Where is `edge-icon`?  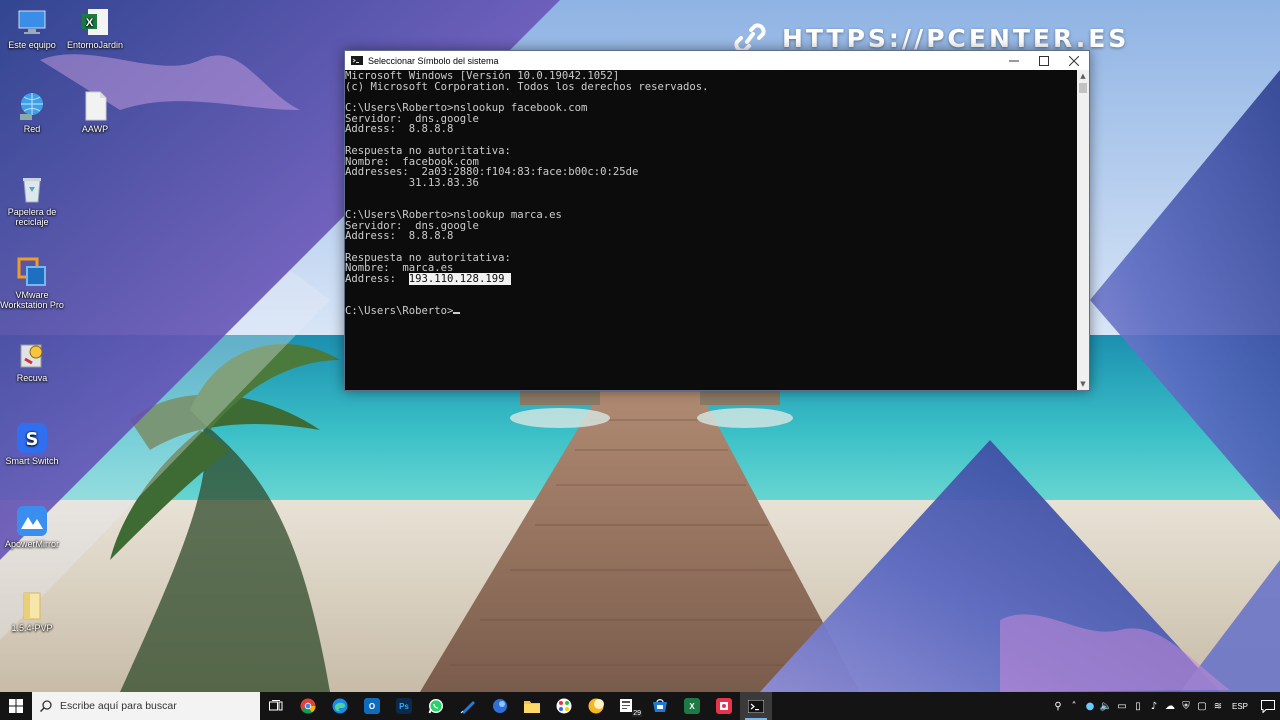 edge-icon is located at coordinates (340, 706).